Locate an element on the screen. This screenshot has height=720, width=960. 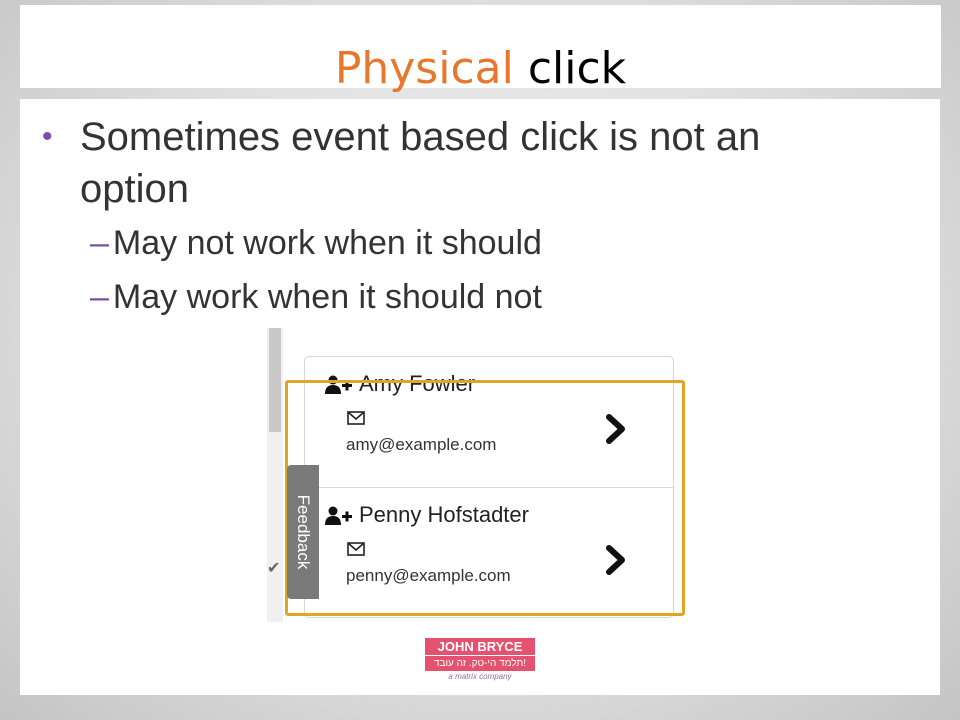
contact-name: Amy Fowler is located at coordinates (417, 383).